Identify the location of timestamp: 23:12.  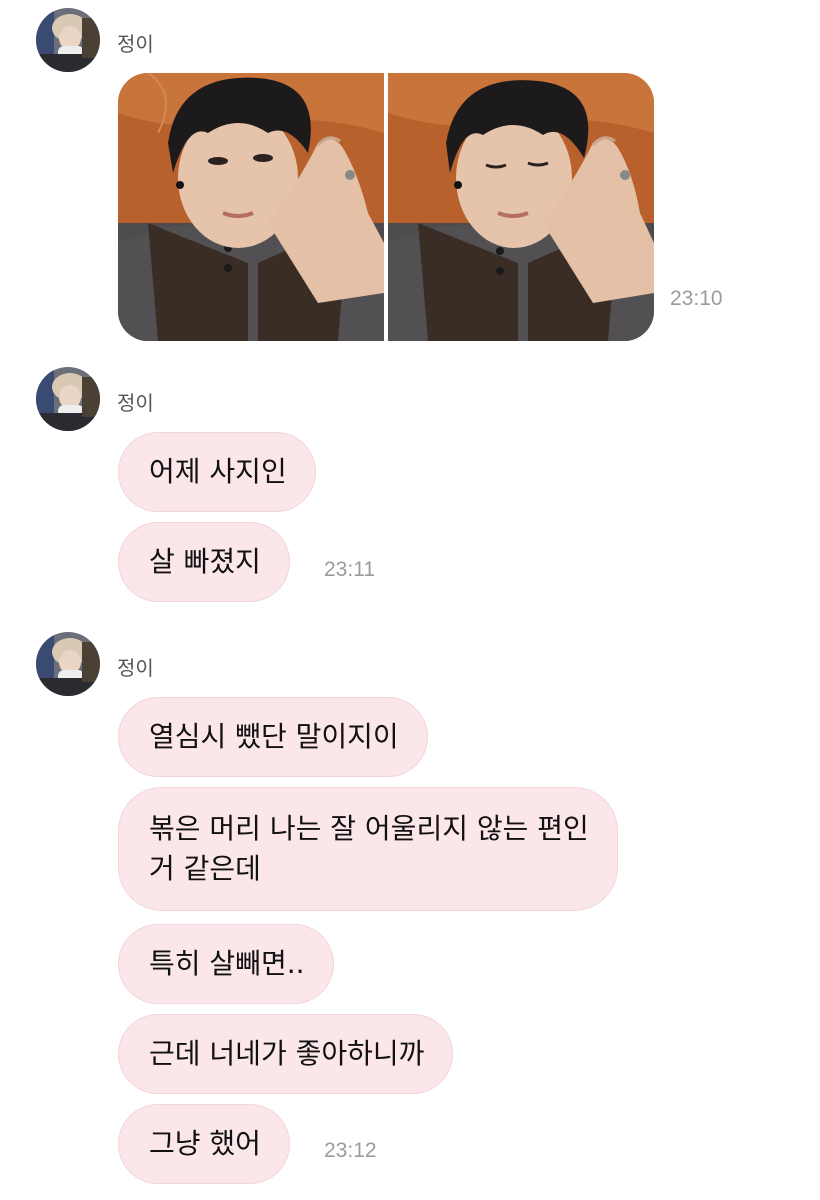
(350, 1150).